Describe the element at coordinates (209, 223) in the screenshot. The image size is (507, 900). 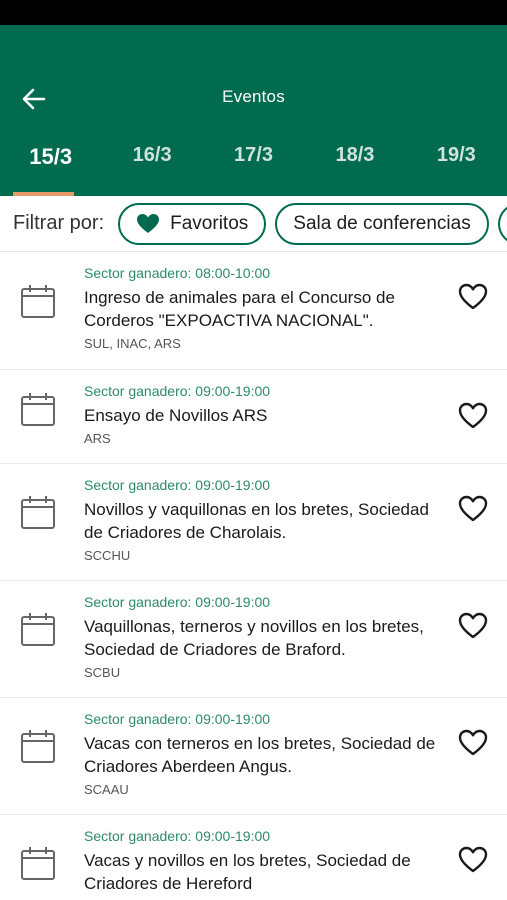
I see `chip-label: Favoritos` at that location.